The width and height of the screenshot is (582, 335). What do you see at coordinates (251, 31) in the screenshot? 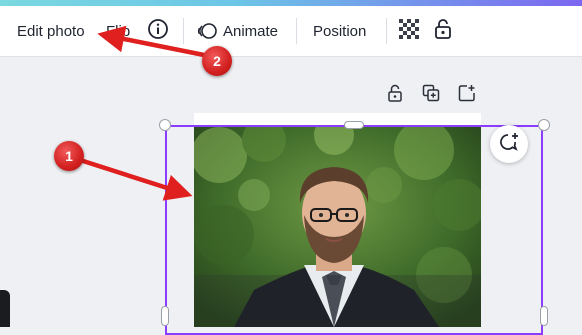
I see `animate-label: Animate` at bounding box center [251, 31].